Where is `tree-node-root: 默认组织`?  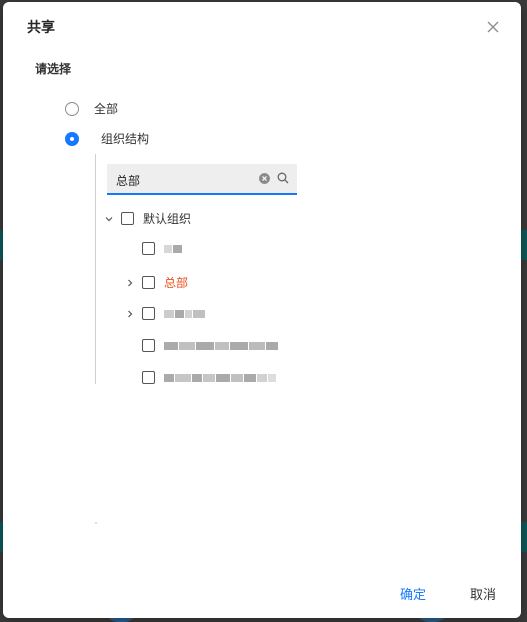 tree-node-root: 默认组织 is located at coordinates (147, 218).